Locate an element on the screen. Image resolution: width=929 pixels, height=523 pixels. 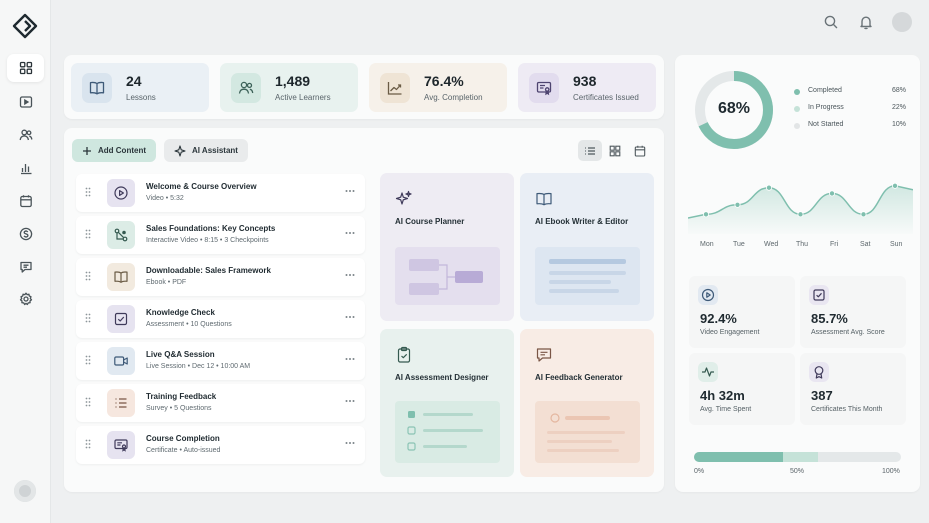
bell-icon is located at coordinates (866, 22).